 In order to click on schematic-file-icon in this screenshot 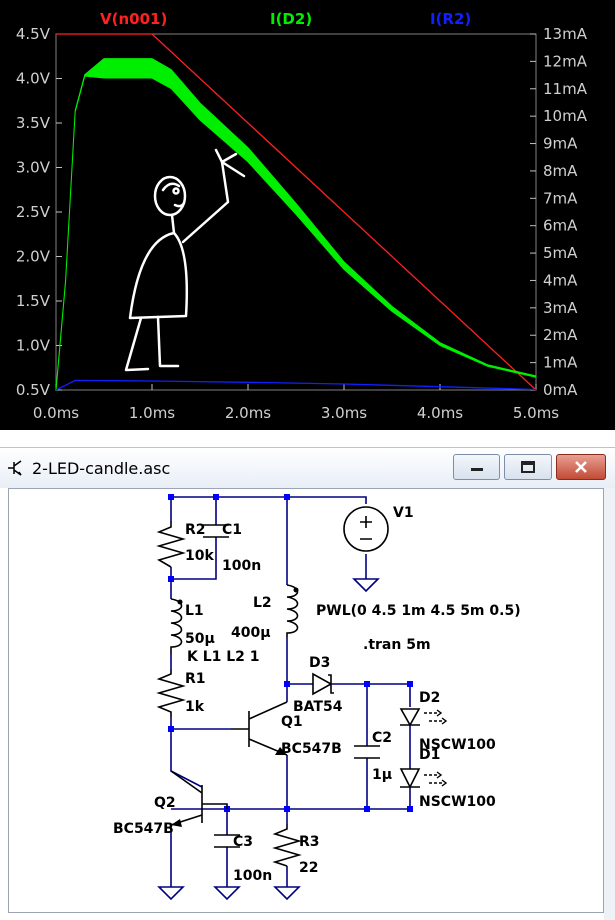, I will do `click(15, 468)`.